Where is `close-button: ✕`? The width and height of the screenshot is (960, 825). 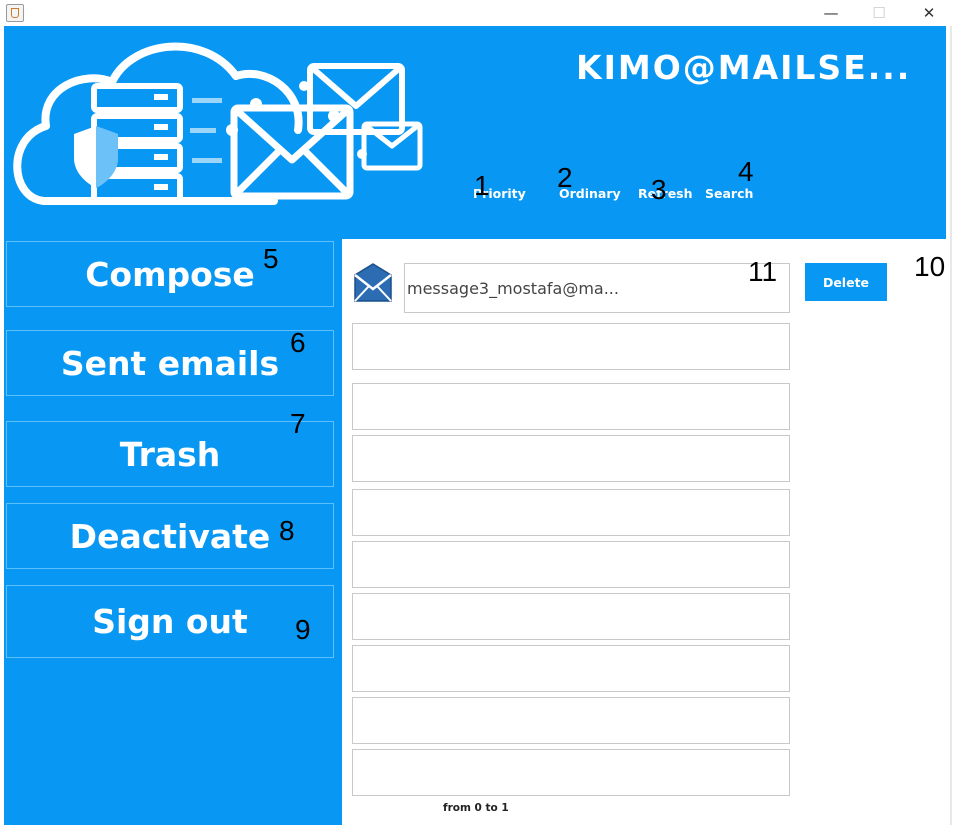
close-button: ✕ is located at coordinates (929, 13).